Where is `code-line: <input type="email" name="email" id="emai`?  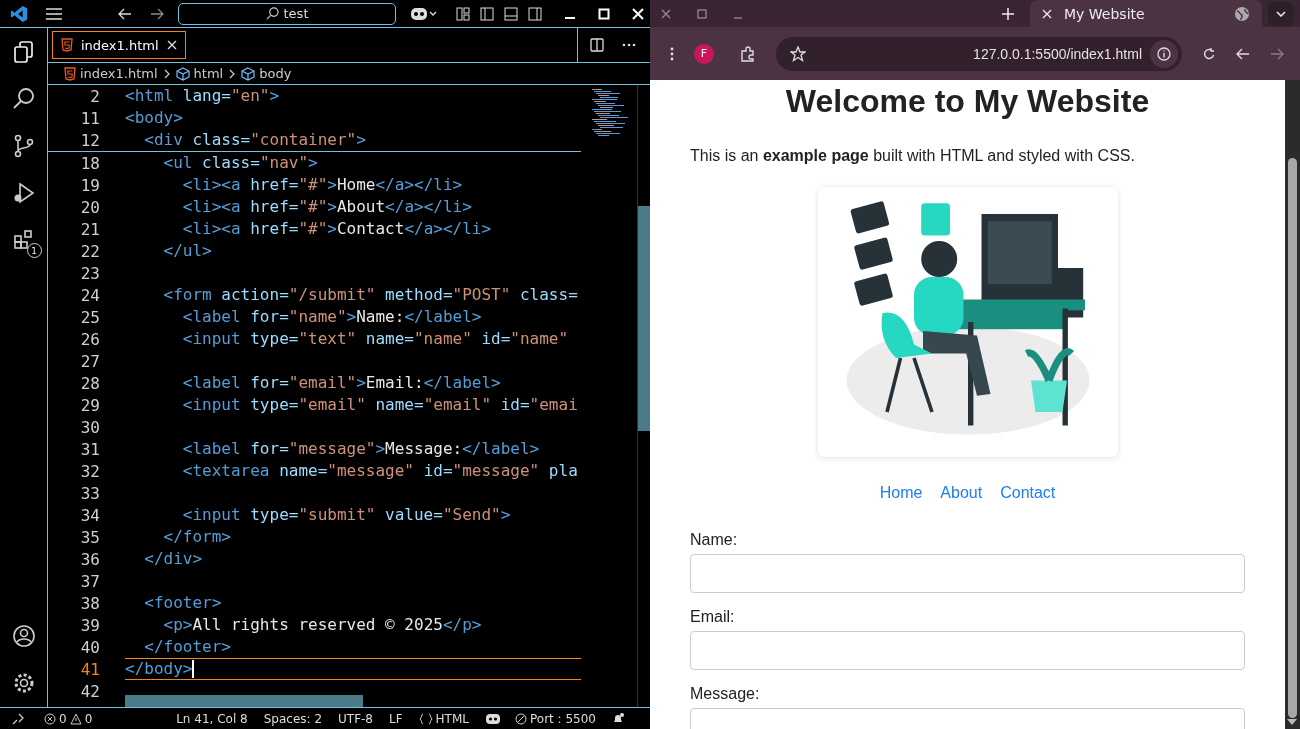
code-line: <input type="email" name="email" id="emai is located at coordinates (380, 405).